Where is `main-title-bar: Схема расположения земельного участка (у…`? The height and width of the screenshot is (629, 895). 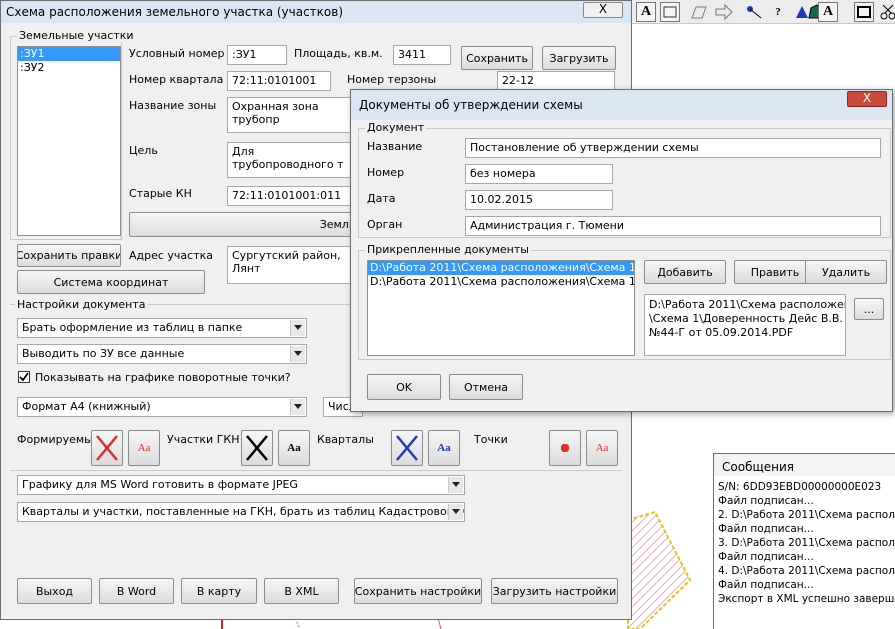
main-title-bar: Схема расположения земельного участка (у… is located at coordinates (316, 12).